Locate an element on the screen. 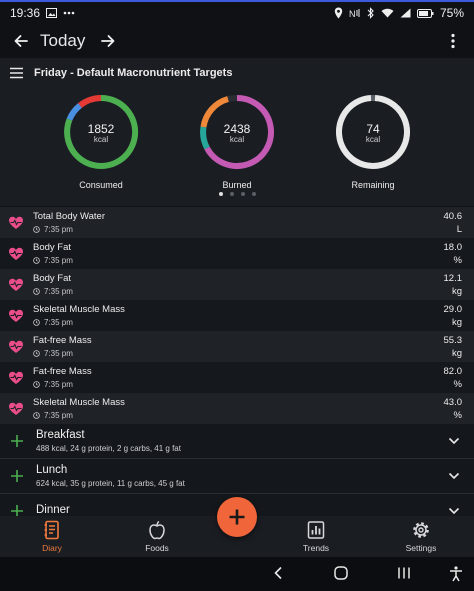 This screenshot has width=474, height=591. metric-row: Body Fat 7:35 pm 12.1 kg is located at coordinates (237, 284).